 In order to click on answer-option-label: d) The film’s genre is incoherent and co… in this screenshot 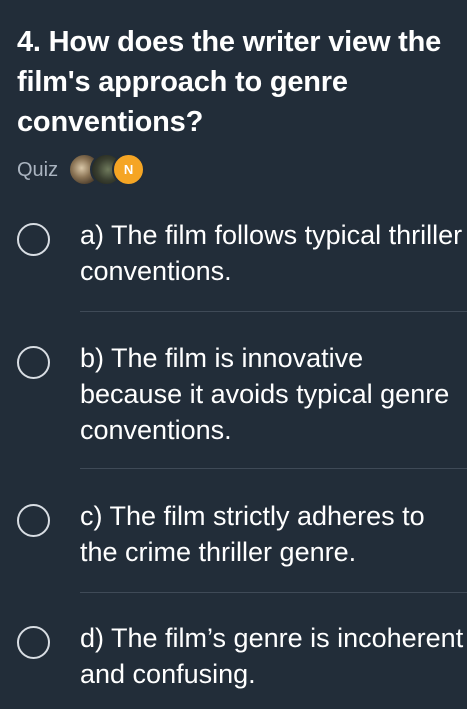, I will do `click(272, 656)`.